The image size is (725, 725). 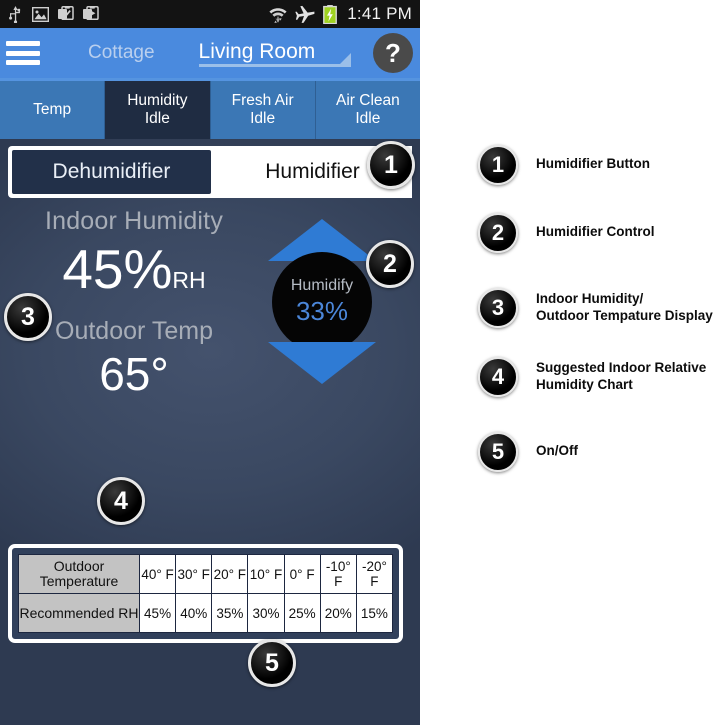 I want to click on legend-item-1: 1 Humidifier Button, so click(x=564, y=165).